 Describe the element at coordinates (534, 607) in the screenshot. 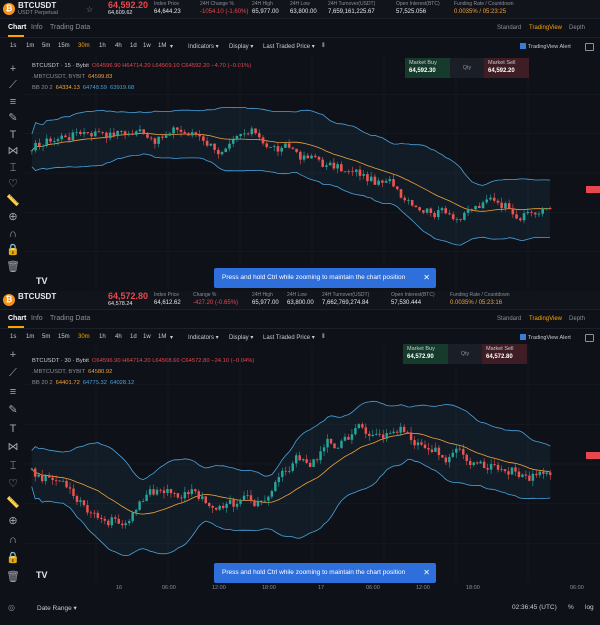

I see `utc-clock: 02:36:45 (UTC)` at that location.